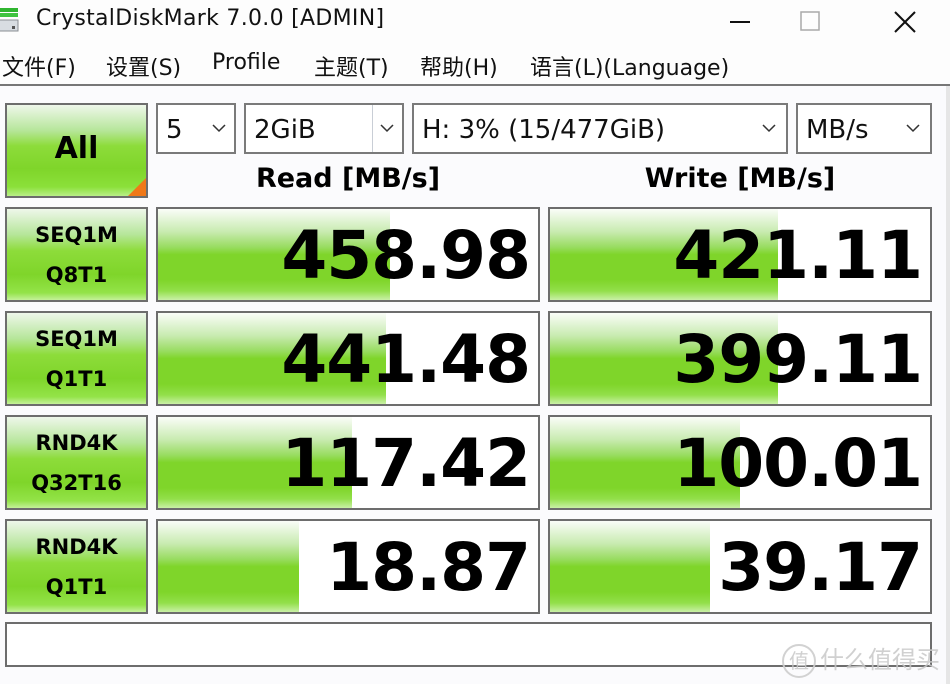 This screenshot has width=950, height=684. What do you see at coordinates (351, 66) in the screenshot?
I see `menu-theme: 主题(T)` at bounding box center [351, 66].